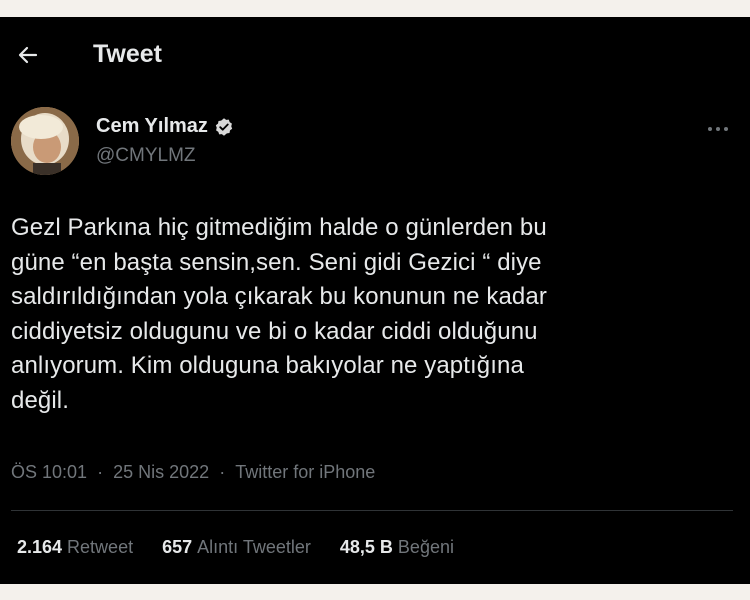 The height and width of the screenshot is (600, 750). What do you see at coordinates (152, 126) in the screenshot?
I see `author-display-name: Cem Yılmaz` at bounding box center [152, 126].